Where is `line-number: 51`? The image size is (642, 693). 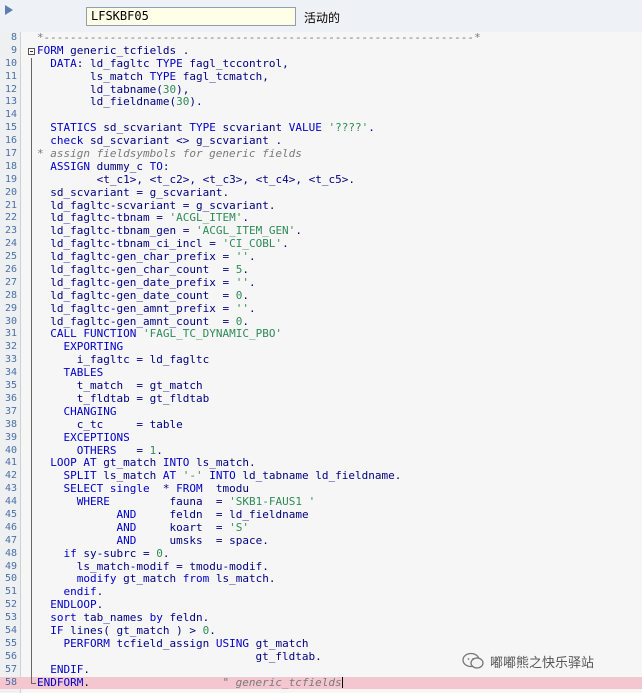
line-number: 51 is located at coordinates (10, 592).